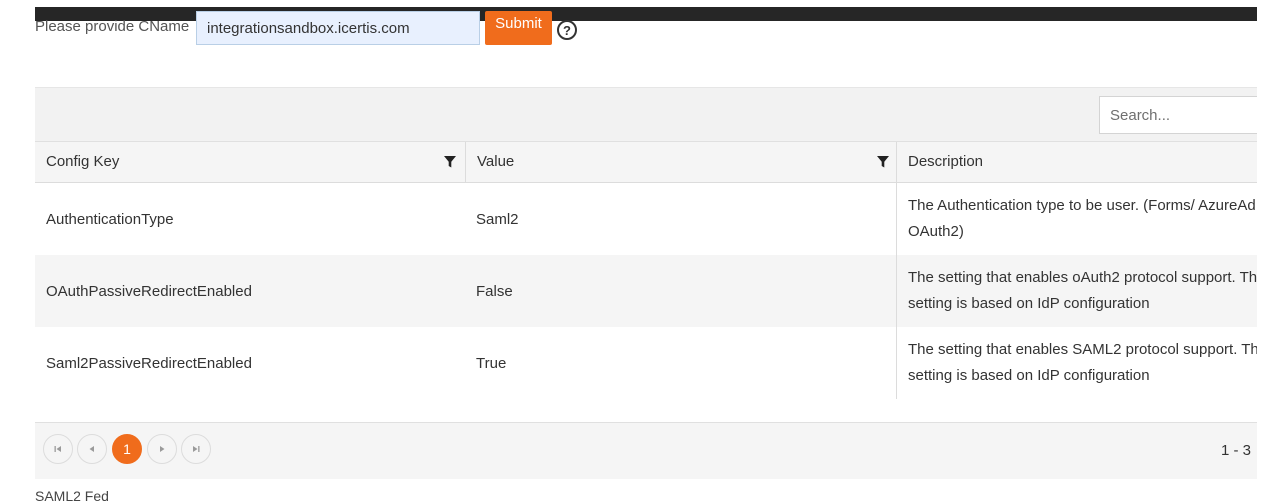  Describe the element at coordinates (494, 291) in the screenshot. I see `value-cell: False` at that location.